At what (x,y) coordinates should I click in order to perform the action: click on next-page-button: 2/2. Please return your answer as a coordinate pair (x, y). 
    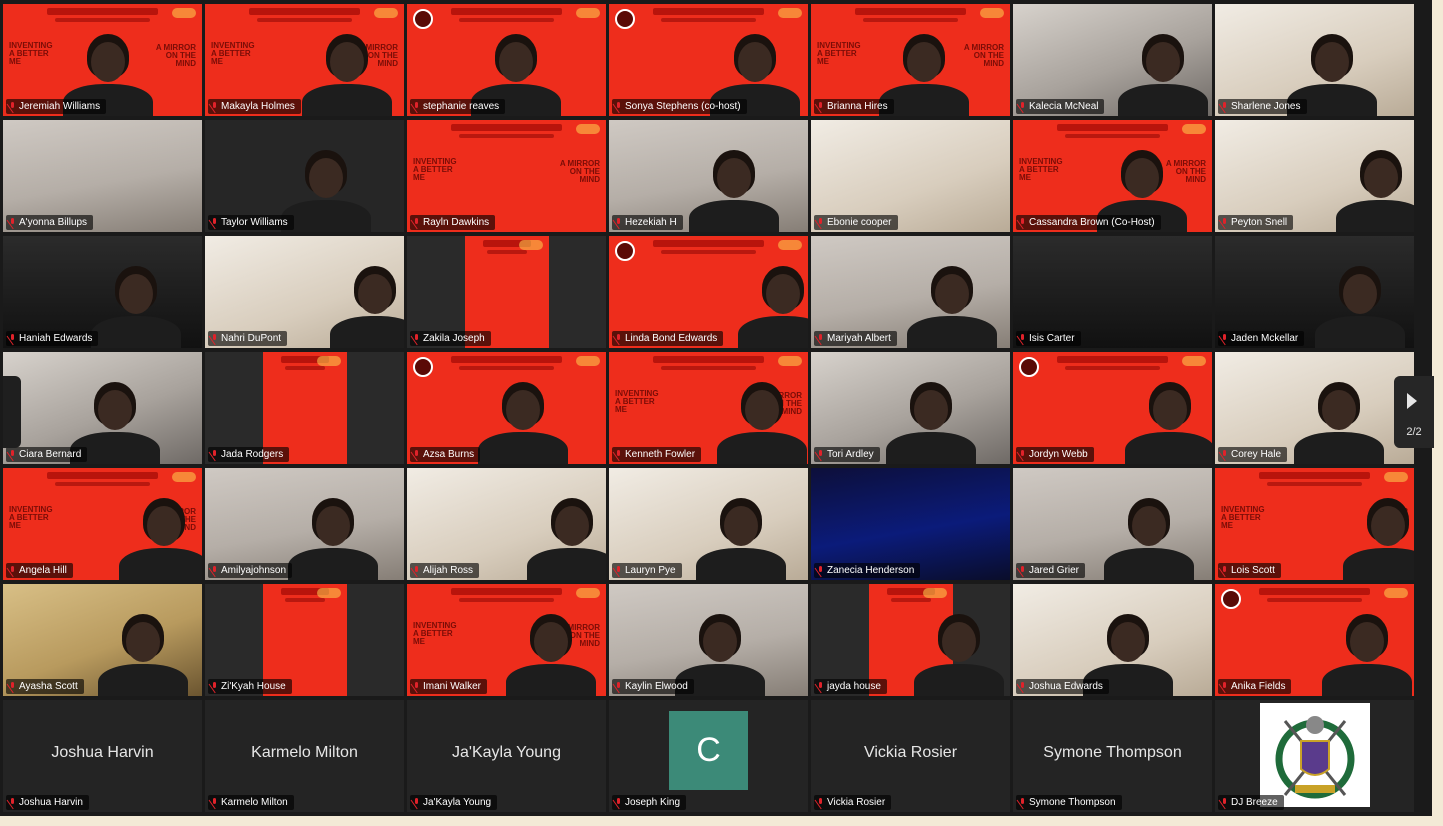
    Looking at the image, I should click on (1414, 412).